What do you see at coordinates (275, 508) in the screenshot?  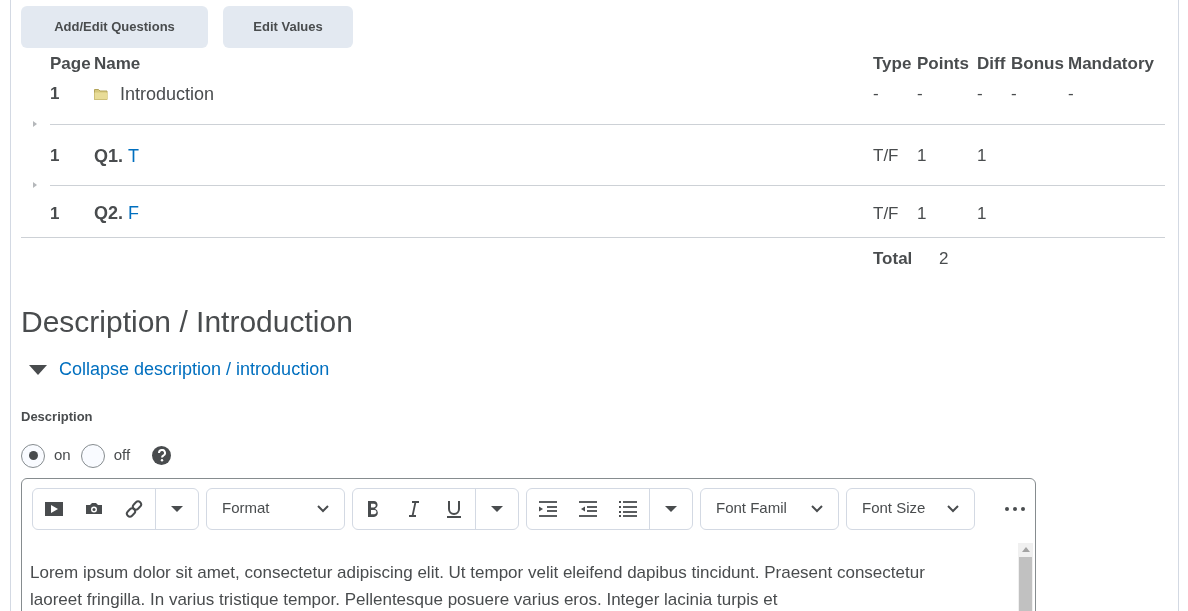 I see `dropdown-select: Format` at bounding box center [275, 508].